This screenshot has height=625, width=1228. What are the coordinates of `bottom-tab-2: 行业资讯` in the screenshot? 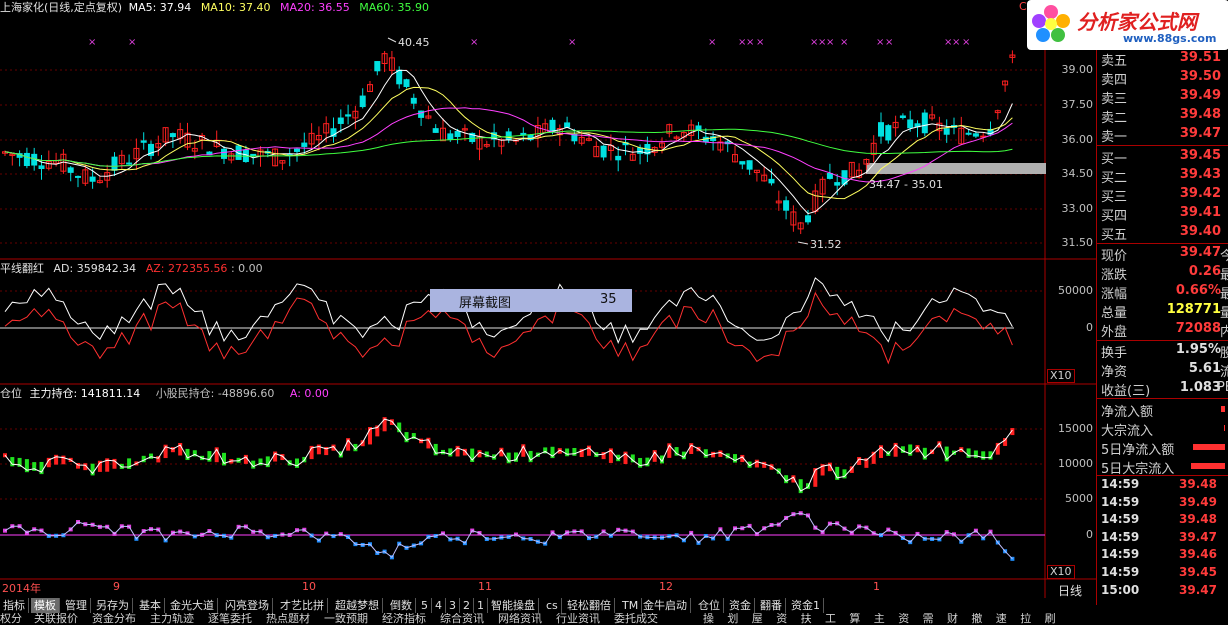 It's located at (578, 619).